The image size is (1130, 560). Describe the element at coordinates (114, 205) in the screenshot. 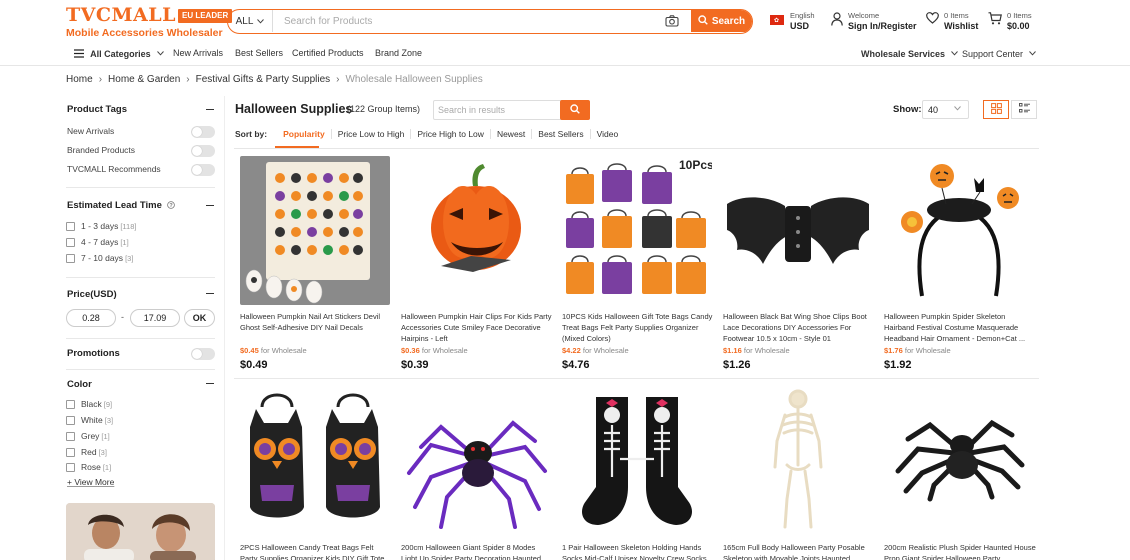

I see `lead-time-title: Estimated Lead Time` at that location.